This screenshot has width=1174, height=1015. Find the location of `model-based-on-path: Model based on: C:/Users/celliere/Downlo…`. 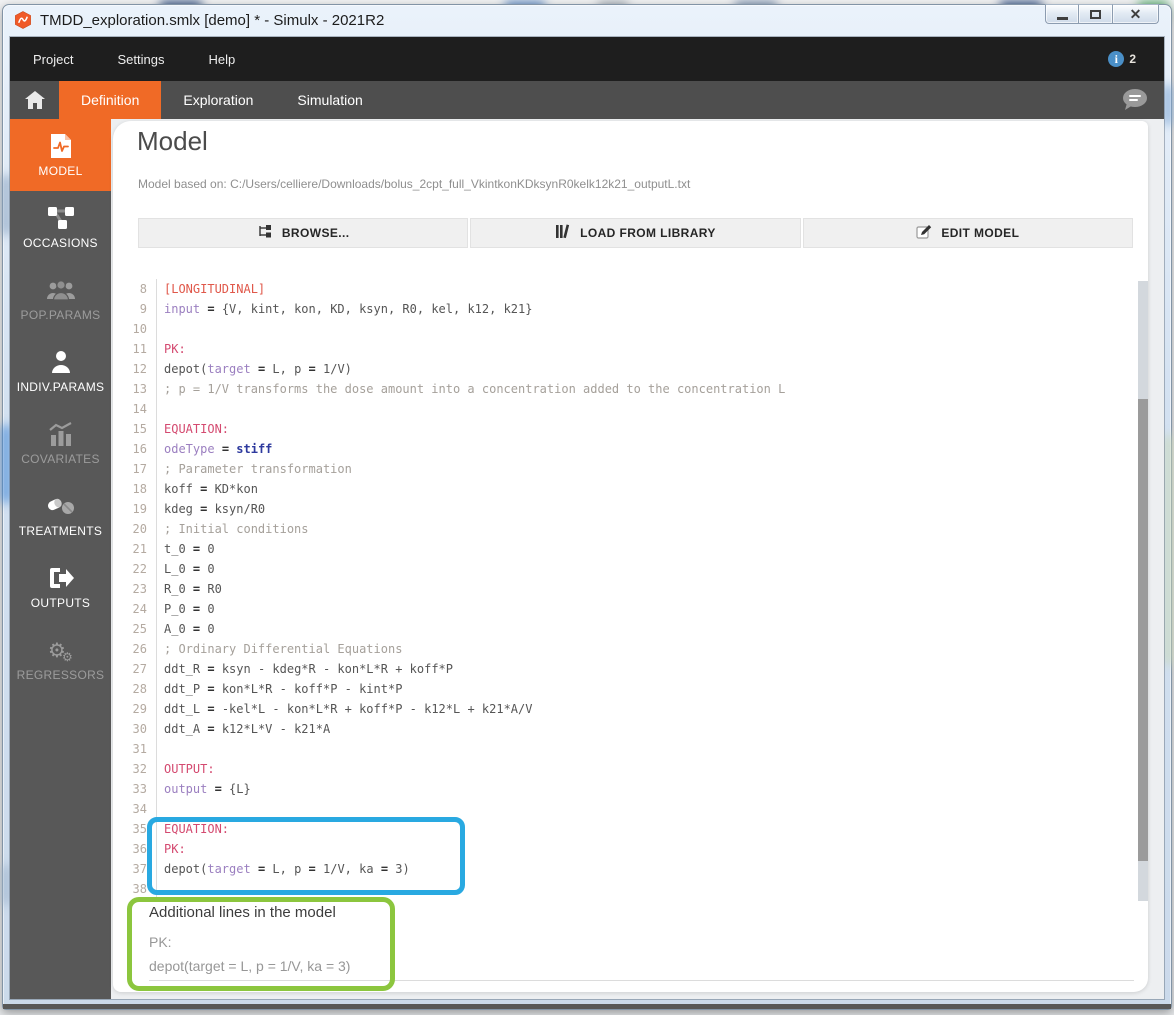

model-based-on-path: Model based on: C:/Users/celliere/Downlo… is located at coordinates (414, 184).